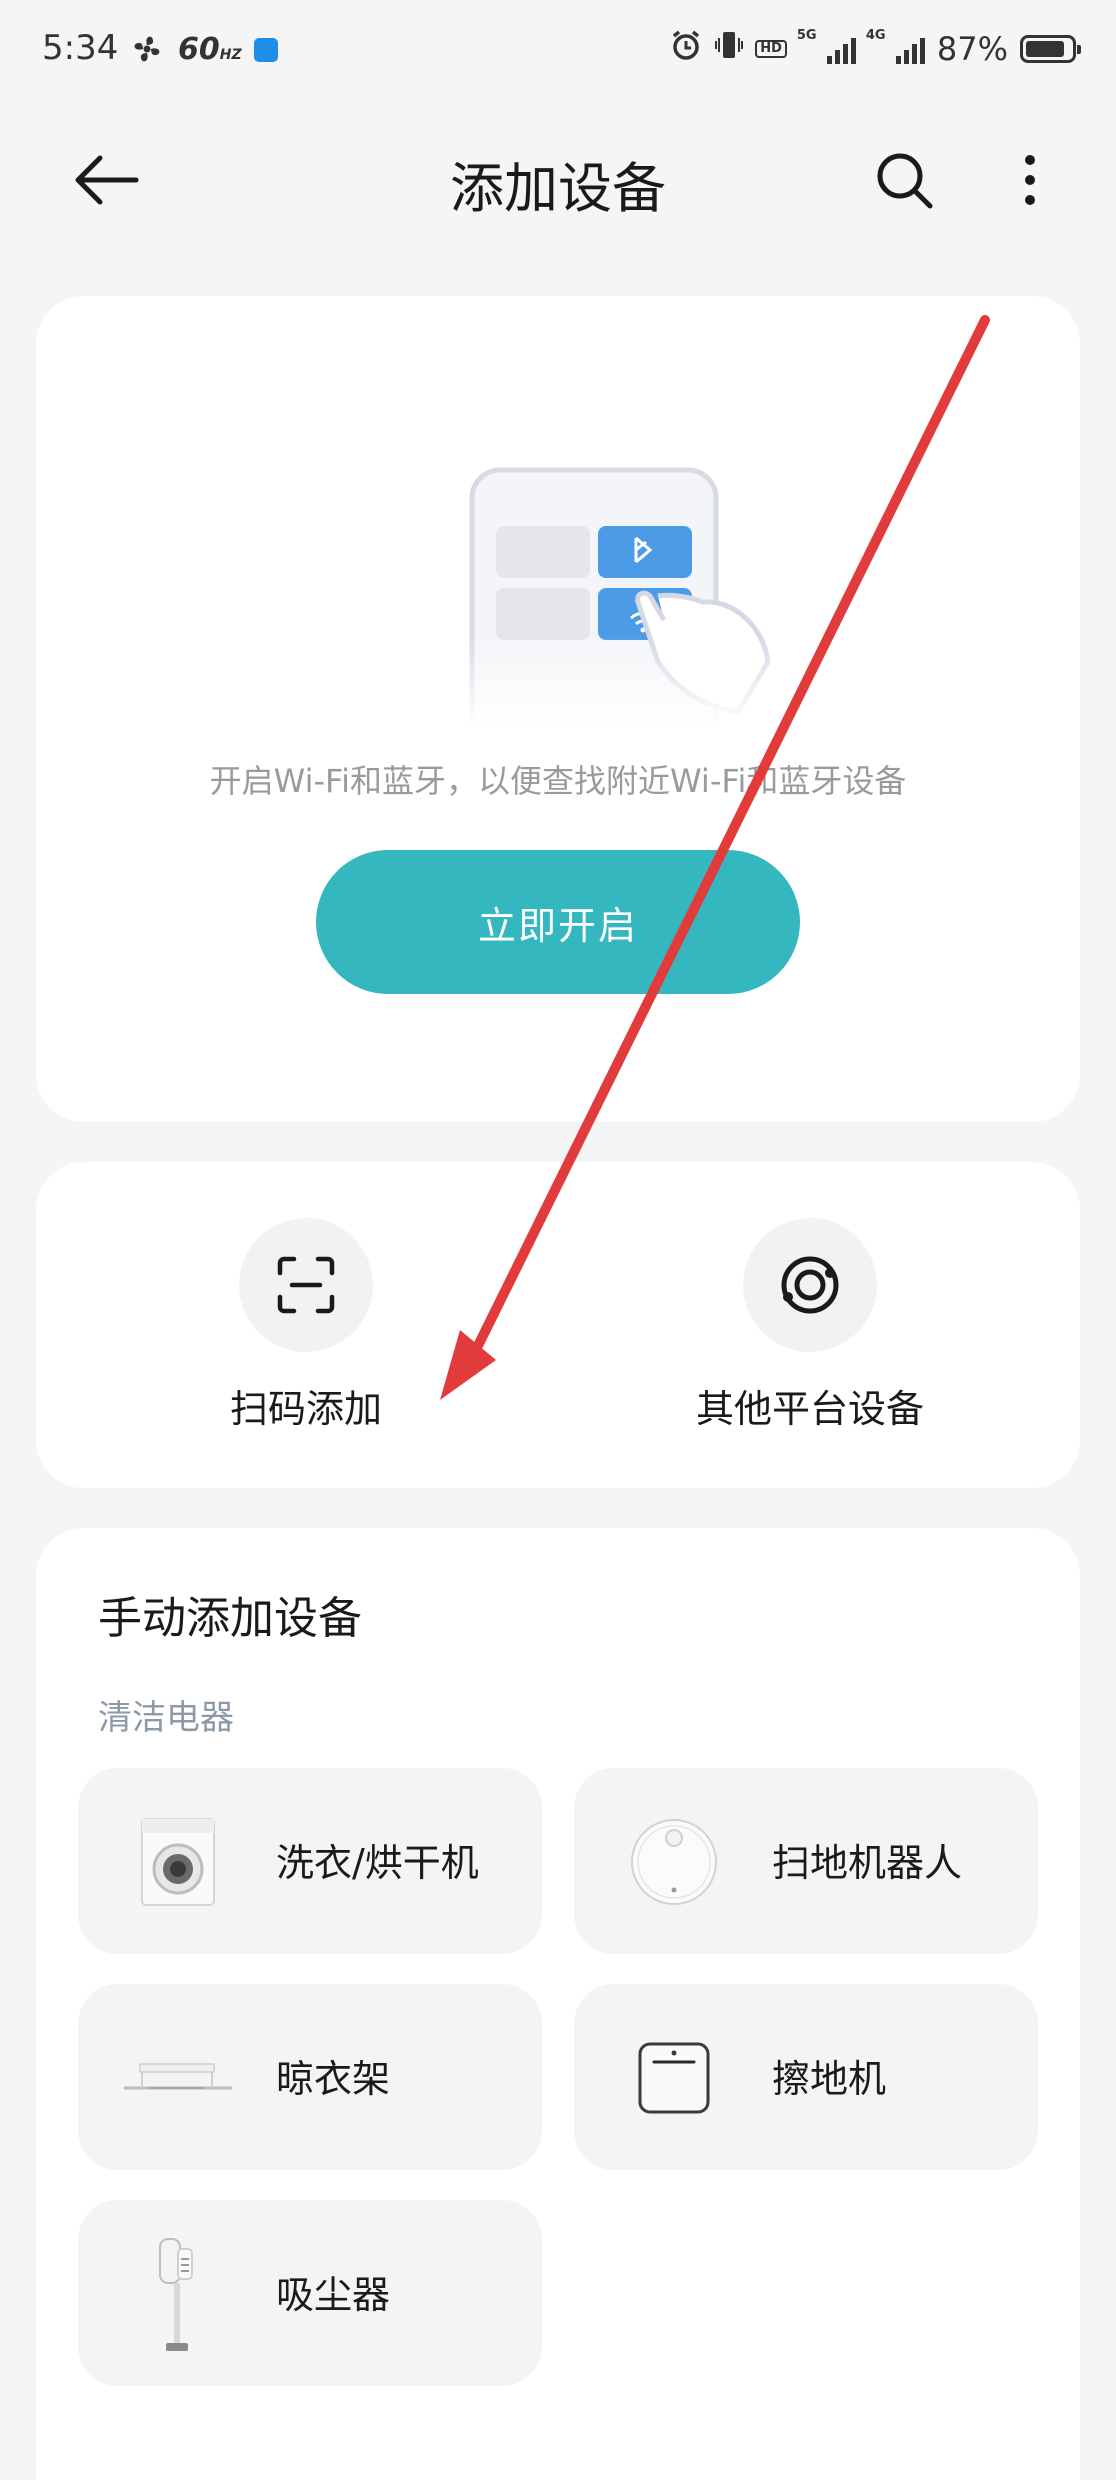 This screenshot has height=2480, width=1116. I want to click on other-platform-icon-circle, so click(810, 1285).